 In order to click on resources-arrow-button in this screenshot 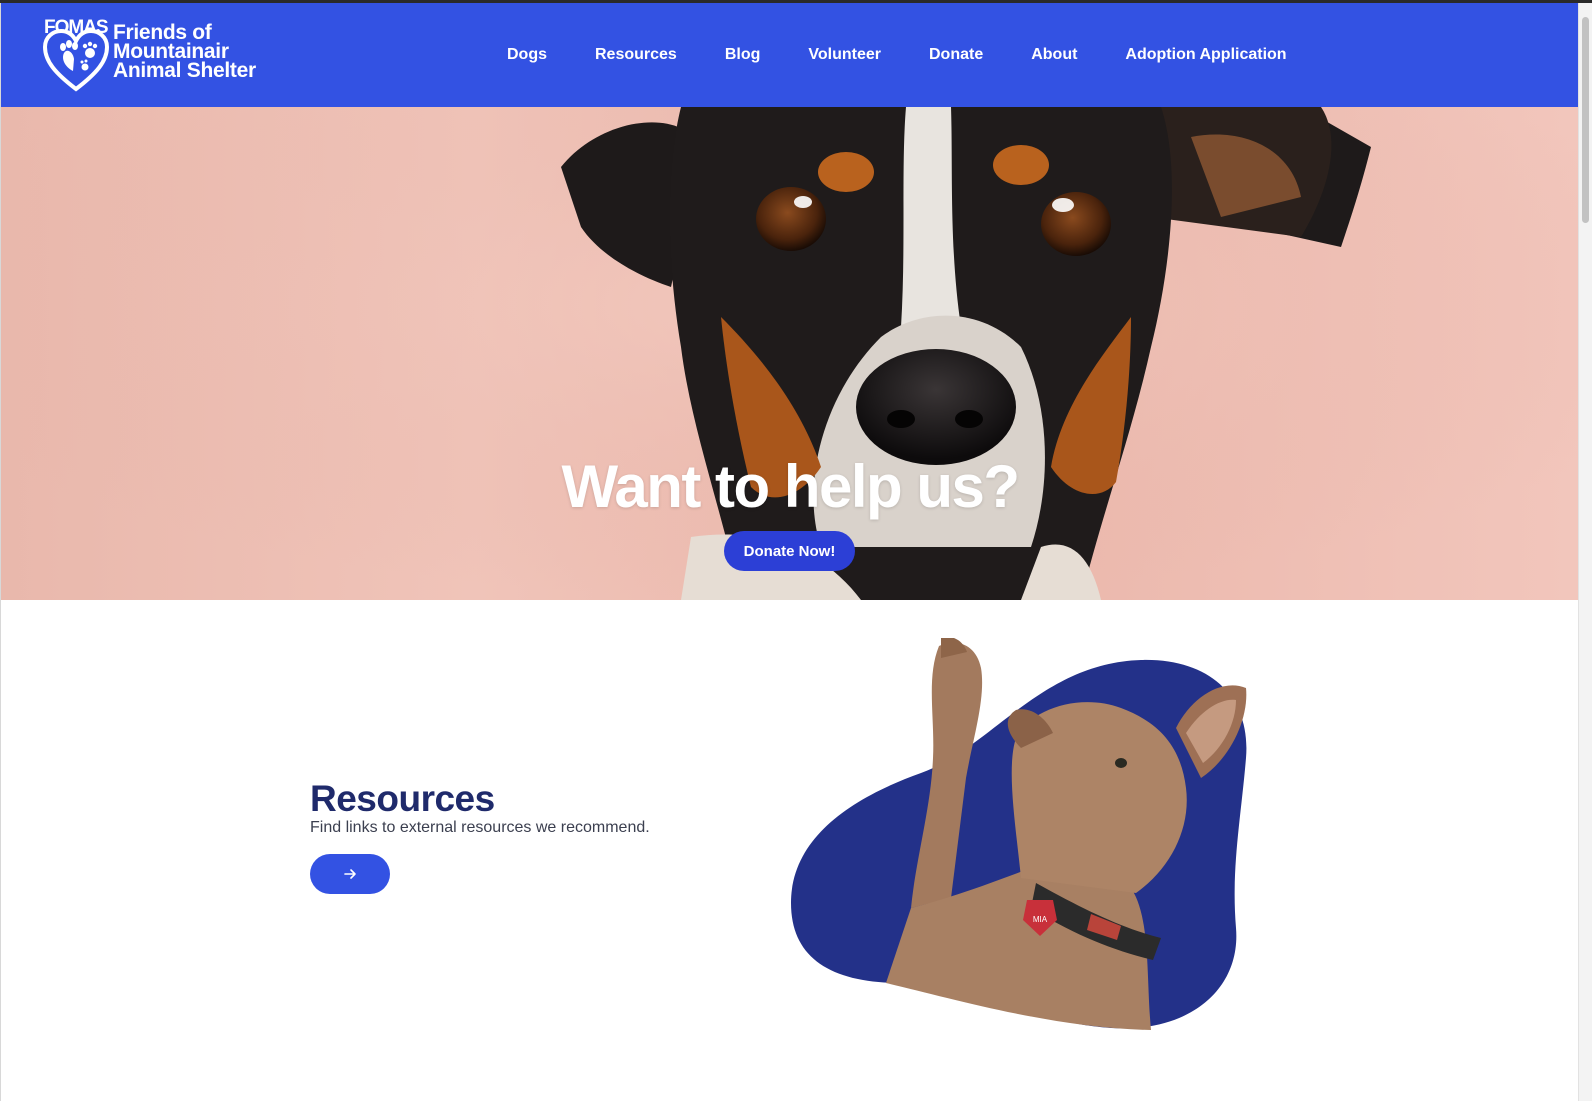, I will do `click(350, 874)`.